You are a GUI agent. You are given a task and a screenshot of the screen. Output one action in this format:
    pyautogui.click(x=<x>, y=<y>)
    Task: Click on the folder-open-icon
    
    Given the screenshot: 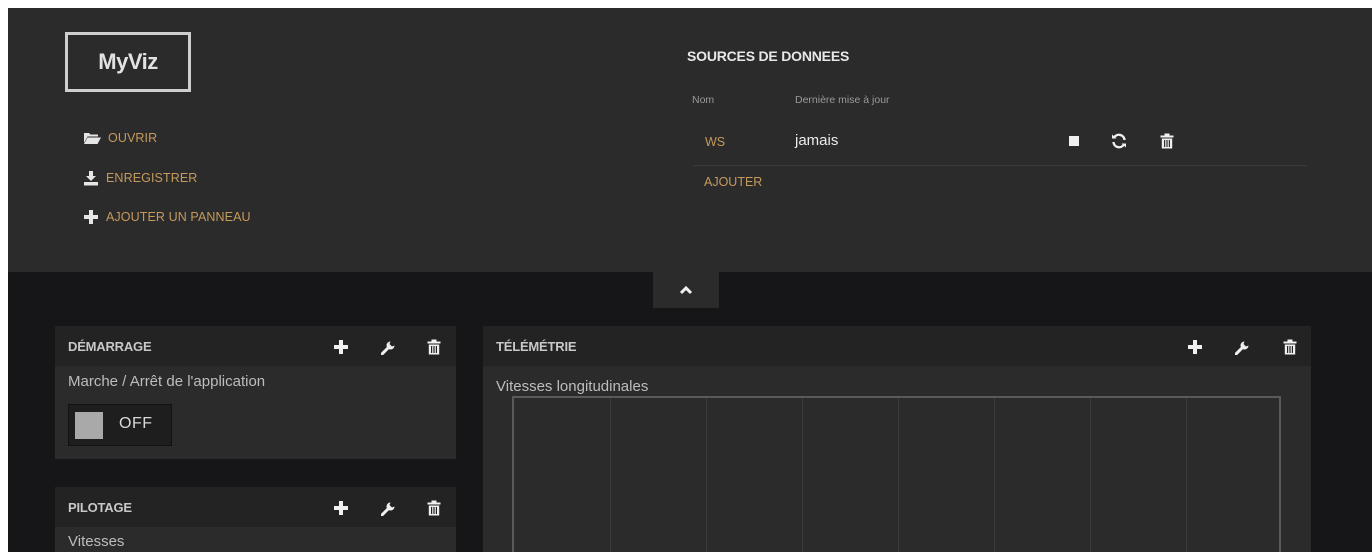 What is the action you would take?
    pyautogui.click(x=92, y=138)
    